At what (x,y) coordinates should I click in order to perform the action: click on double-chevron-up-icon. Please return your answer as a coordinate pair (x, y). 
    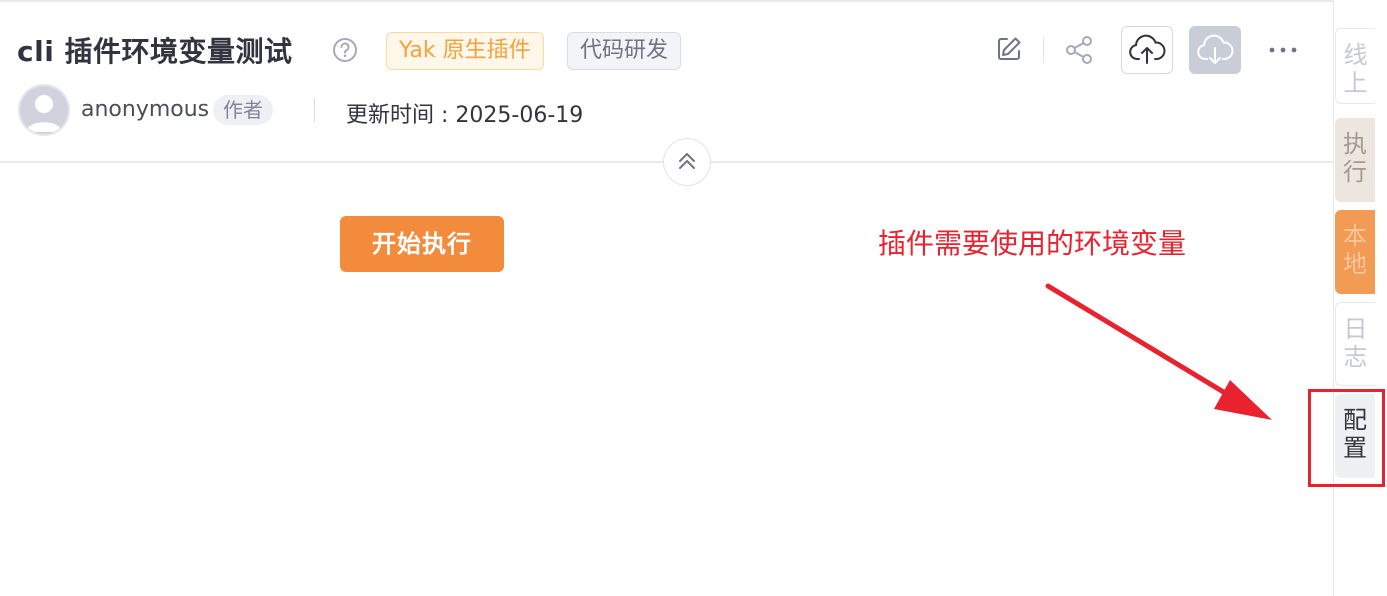
    Looking at the image, I should click on (687, 161).